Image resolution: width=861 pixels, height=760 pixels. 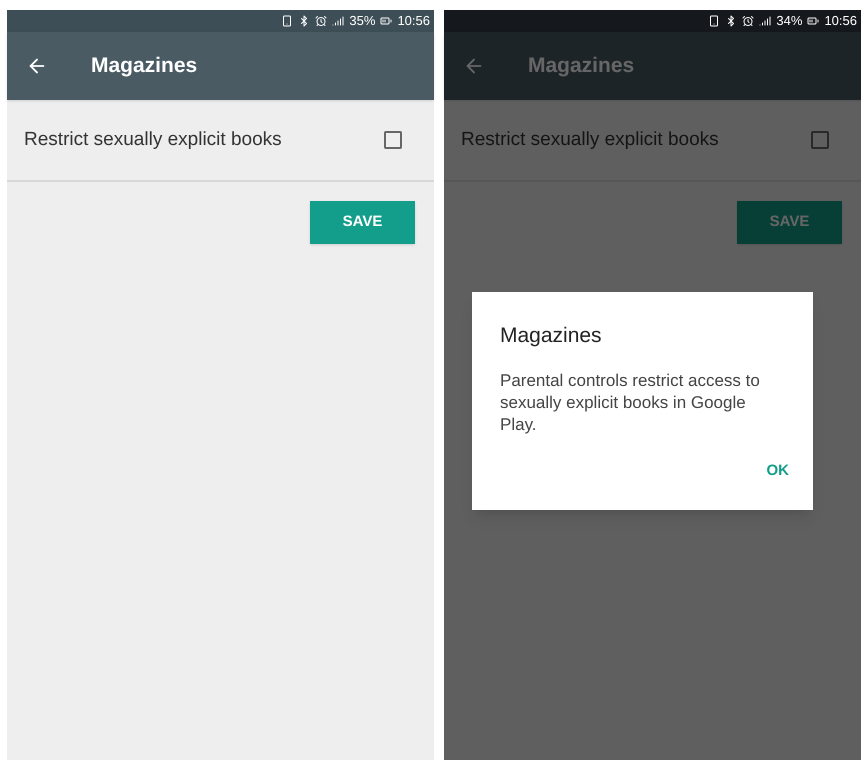 What do you see at coordinates (551, 336) in the screenshot?
I see `dialog-title: Magazines` at bounding box center [551, 336].